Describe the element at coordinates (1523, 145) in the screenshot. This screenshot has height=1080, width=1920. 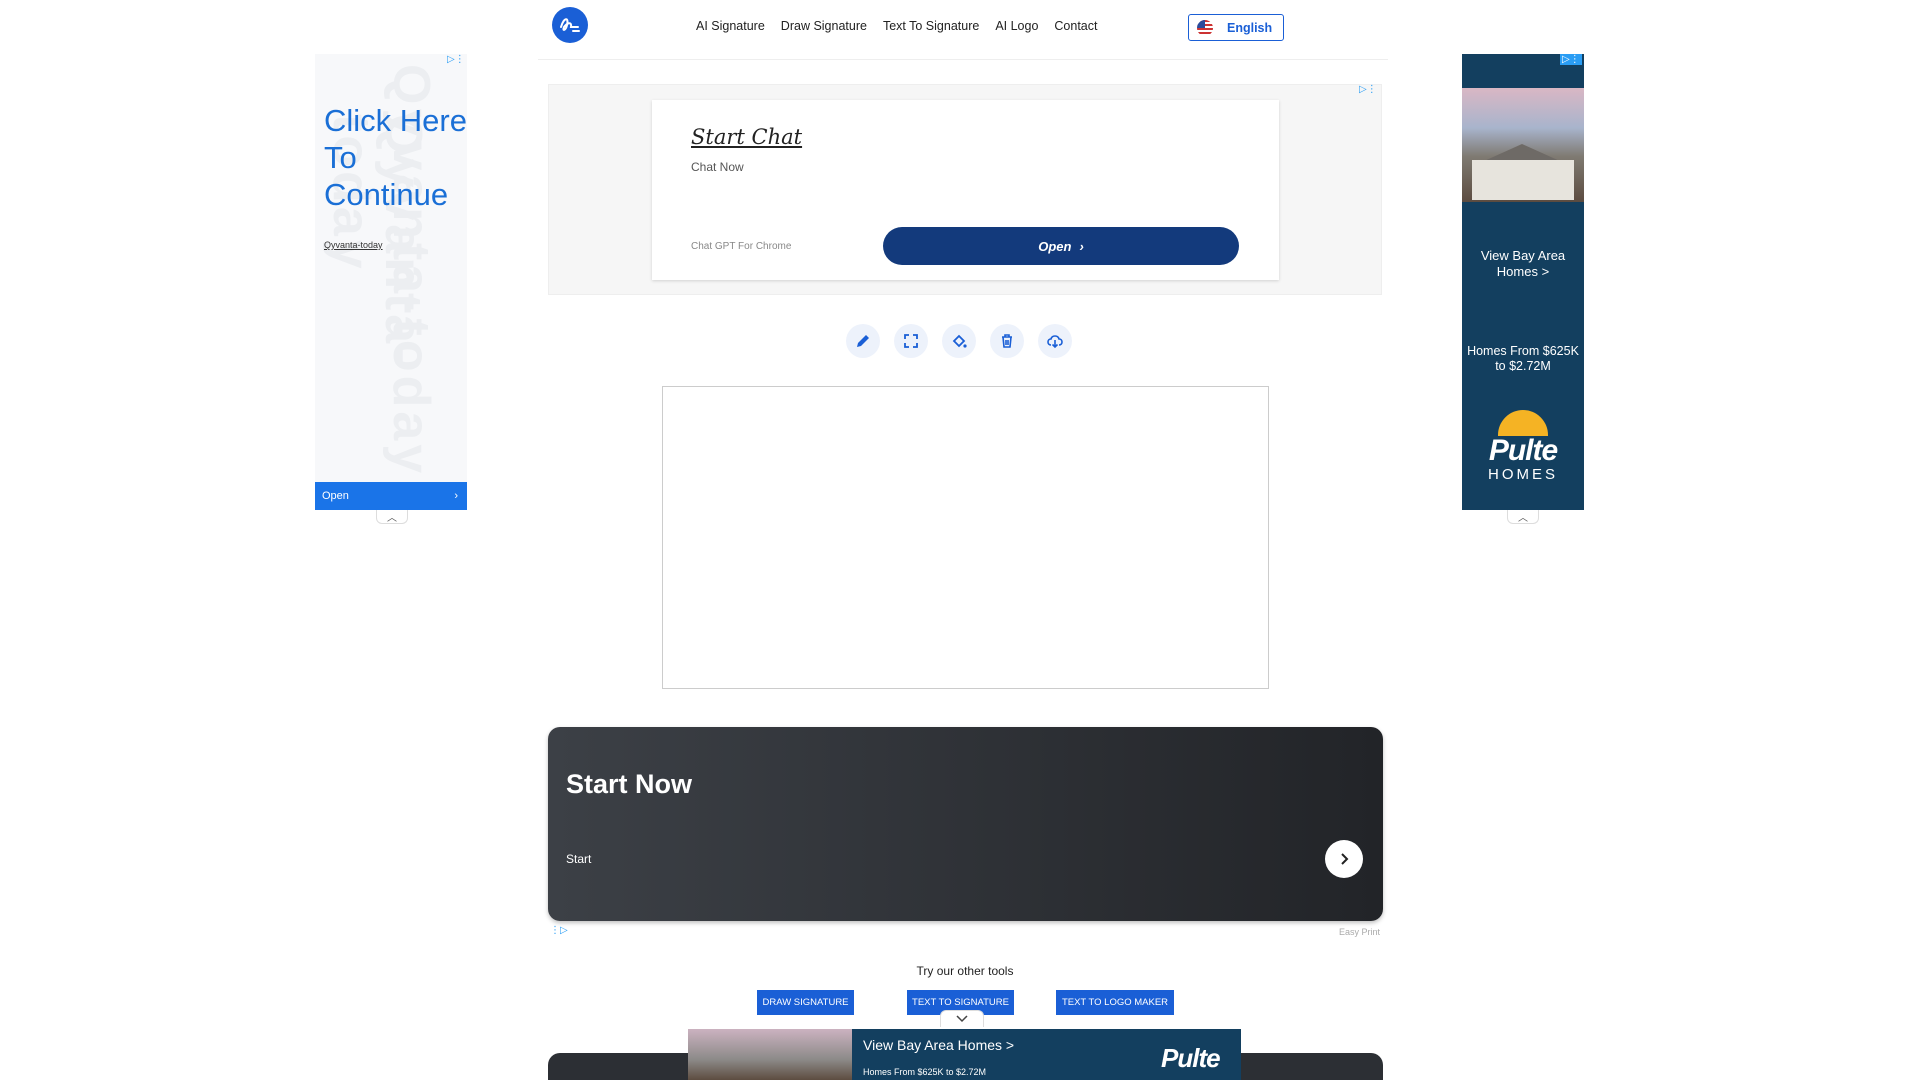
I see `ad-right-house-photo` at that location.